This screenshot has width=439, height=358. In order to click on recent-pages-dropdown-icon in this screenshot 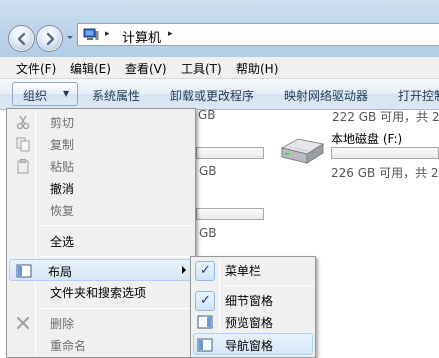, I will do `click(70, 38)`.